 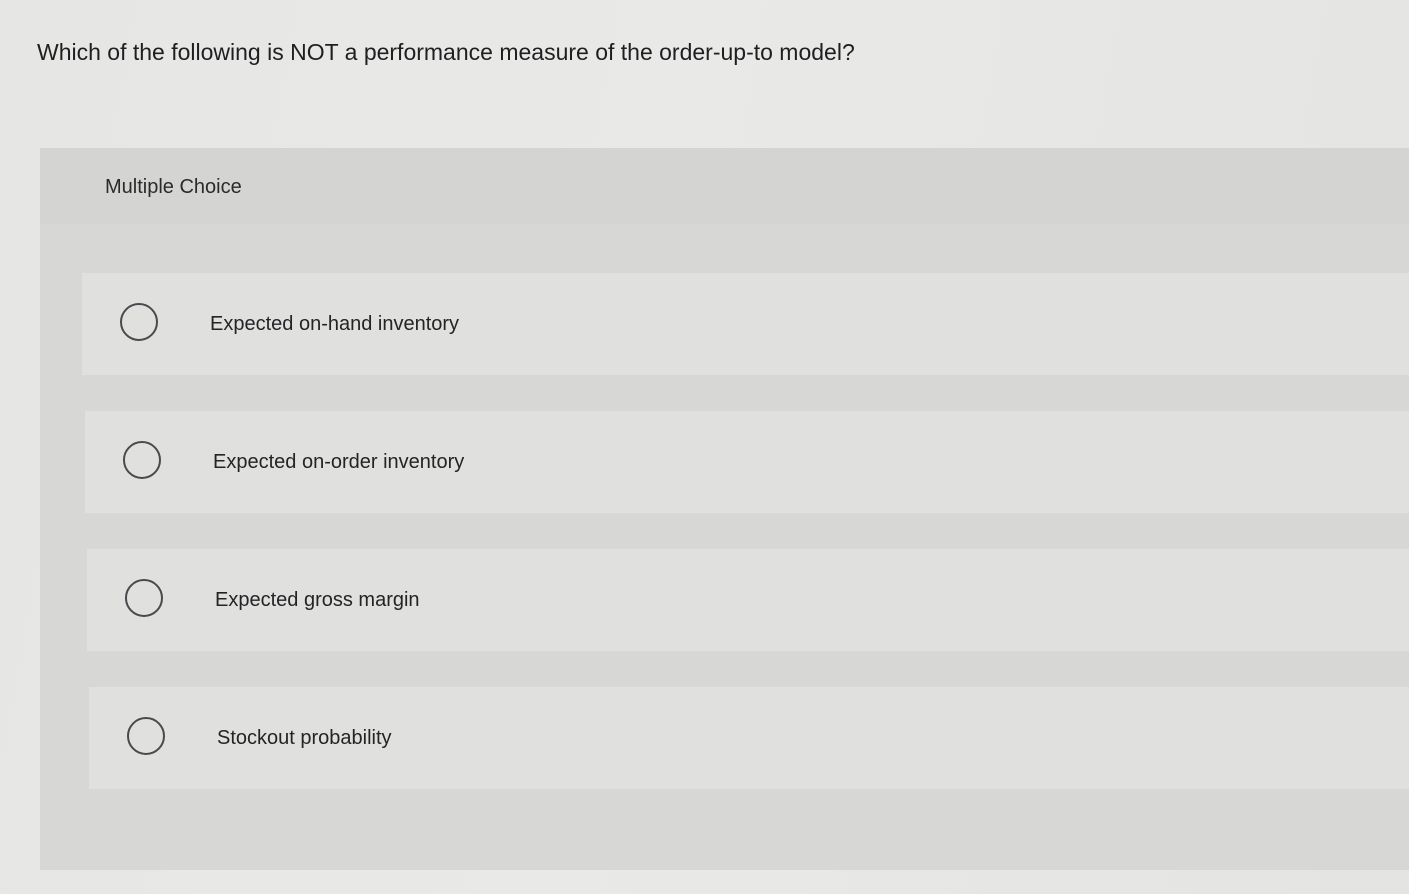 What do you see at coordinates (173, 187) in the screenshot?
I see `question-type-label: Multiple Choice` at bounding box center [173, 187].